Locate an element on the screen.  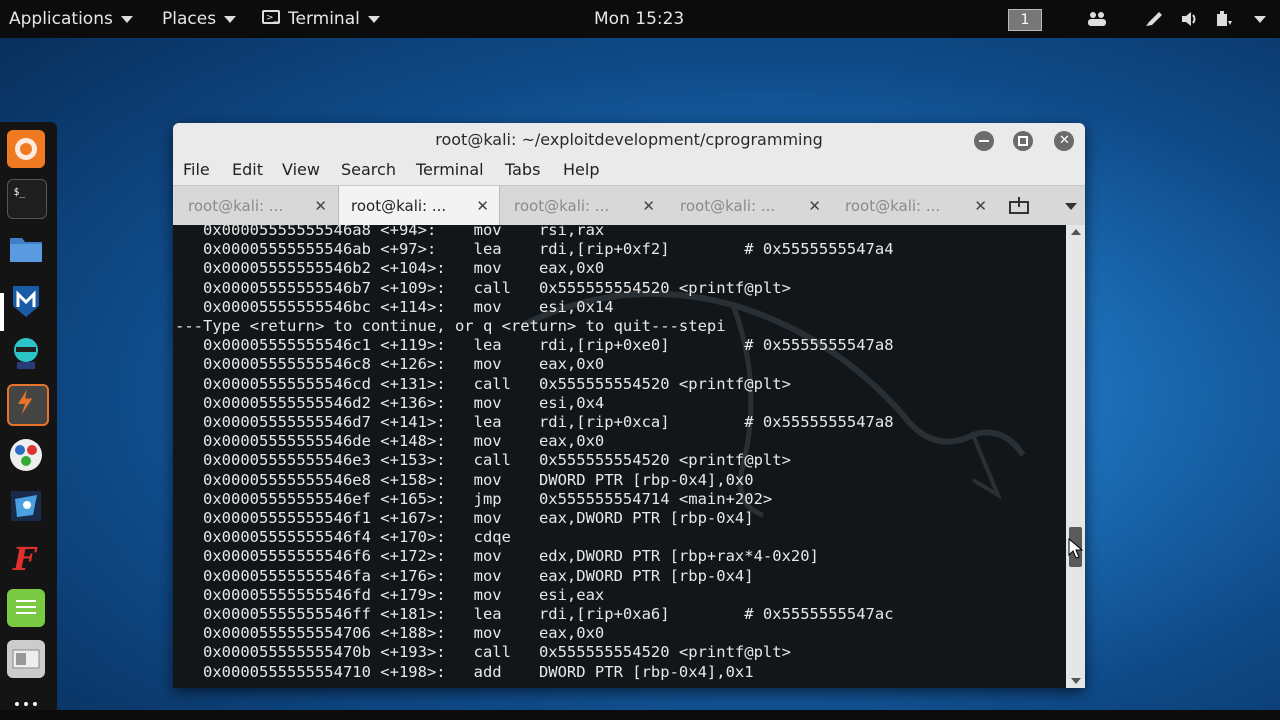
menu-bar: File Edit View Search Terminal Tabs Help is located at coordinates (629, 171).